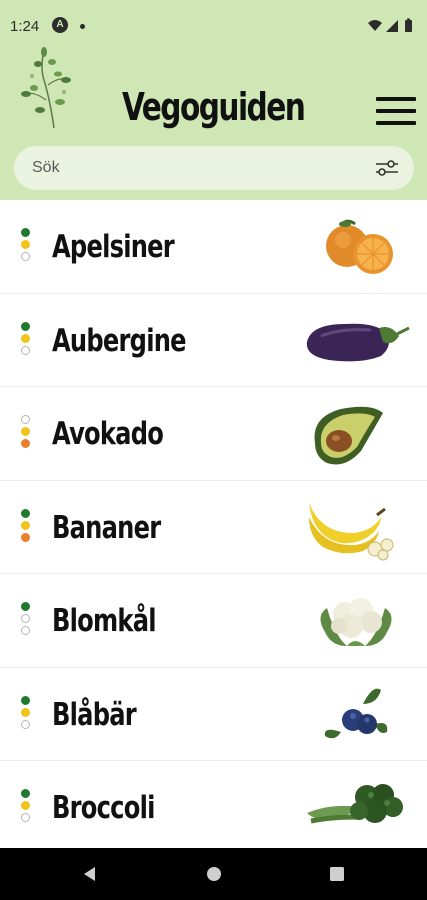  What do you see at coordinates (103, 808) in the screenshot?
I see `item-label: Broccoli` at bounding box center [103, 808].